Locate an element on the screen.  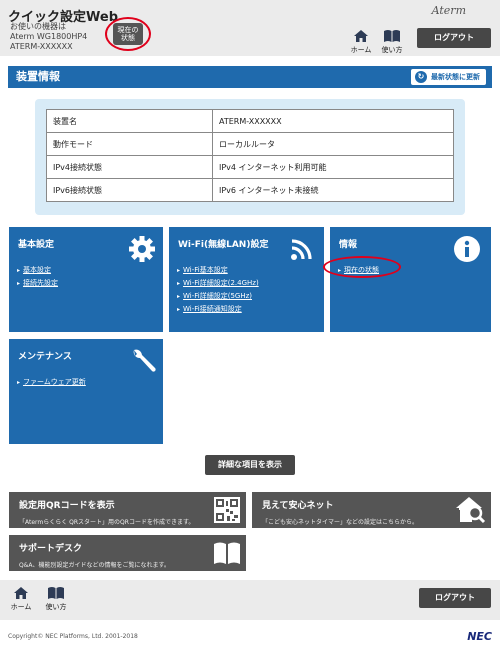
maintenance-title: メンテナンス is located at coordinates (45, 357).